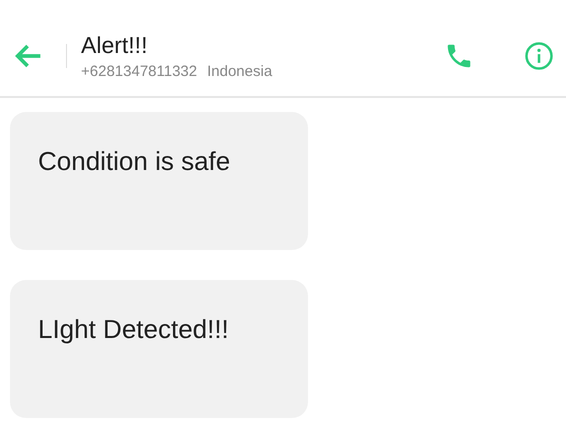 The image size is (566, 421). Describe the element at coordinates (239, 71) in the screenshot. I see `country-label: Indonesia` at that location.